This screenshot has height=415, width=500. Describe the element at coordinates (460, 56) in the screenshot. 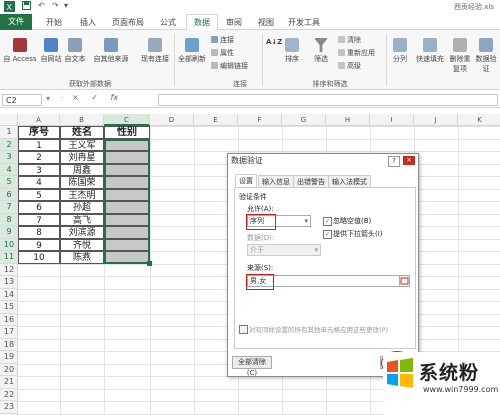

I see `remove-duplicates-button: 删除重复项` at that location.